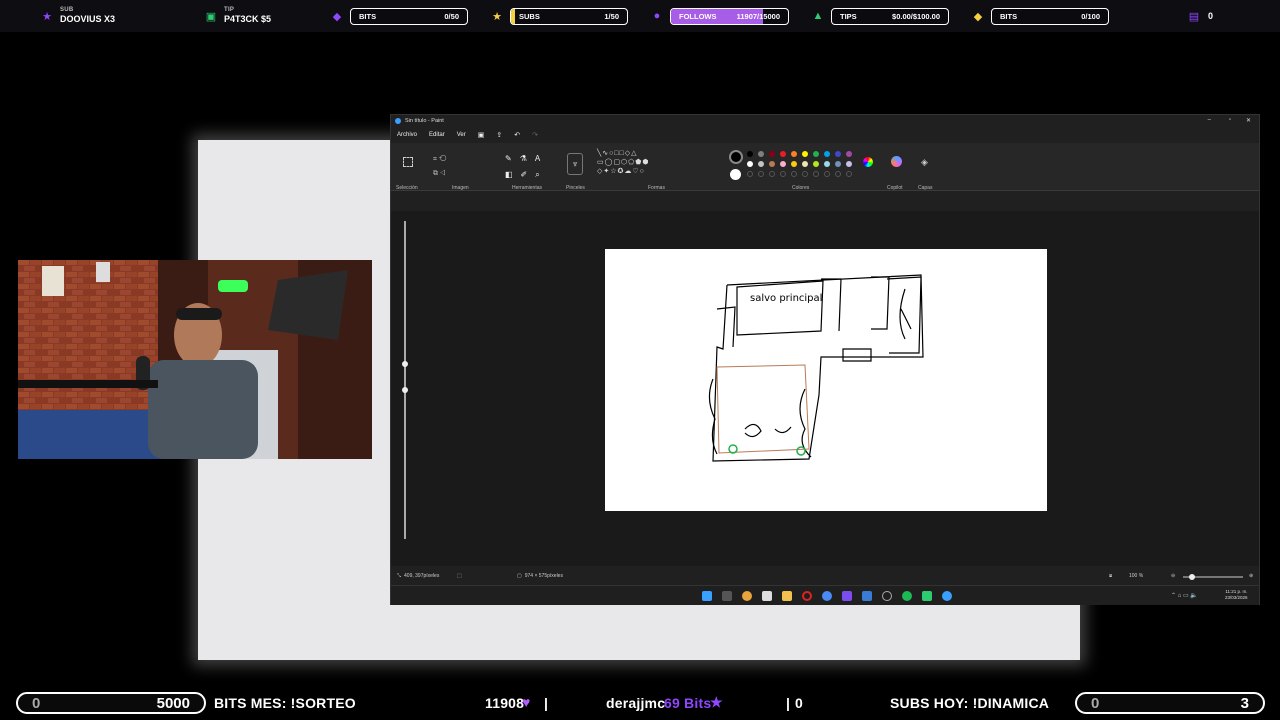 This screenshot has height=720, width=1280. I want to click on start-icon, so click(707, 596).